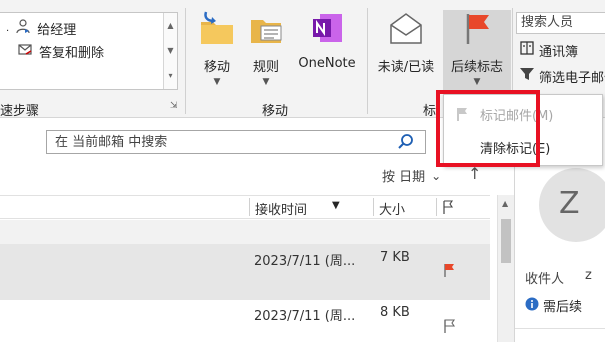 The image size is (605, 342). What do you see at coordinates (216, 67) in the screenshot?
I see `move-label: 移动` at bounding box center [216, 67].